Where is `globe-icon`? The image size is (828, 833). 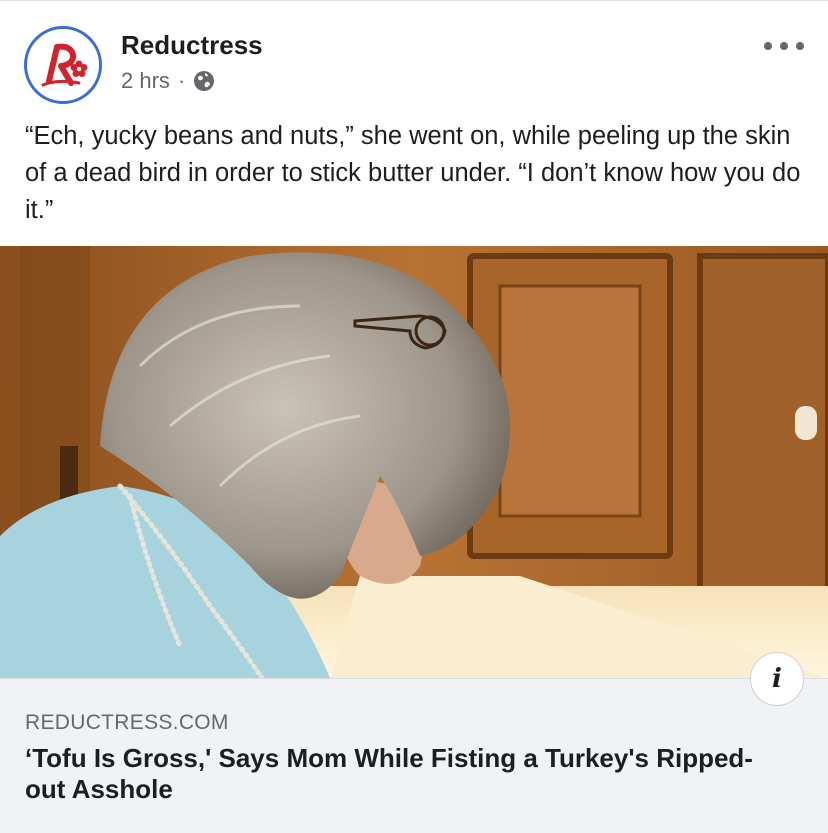 globe-icon is located at coordinates (204, 81).